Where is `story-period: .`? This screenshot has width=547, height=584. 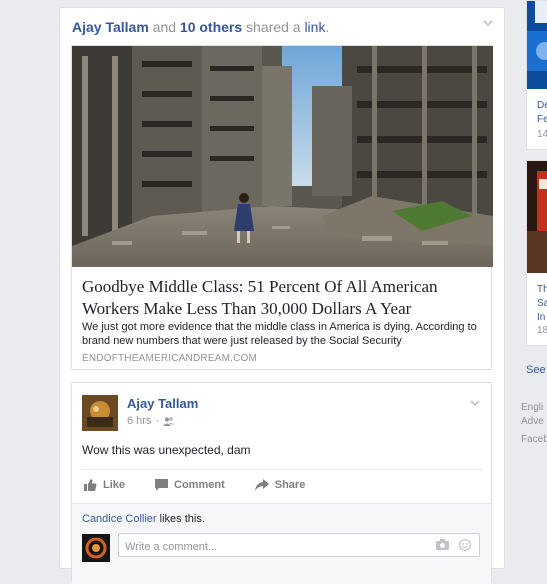
story-period: . is located at coordinates (327, 27).